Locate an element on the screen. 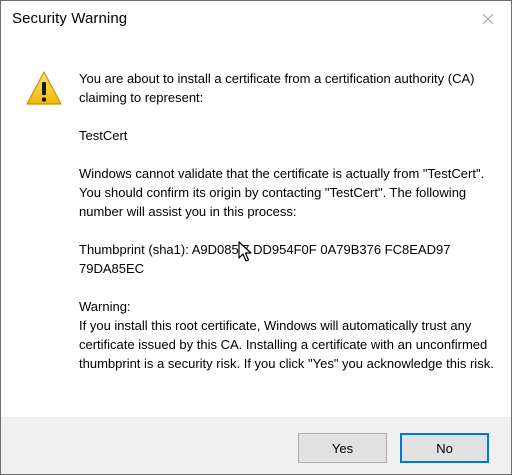  no-button: No is located at coordinates (444, 448).